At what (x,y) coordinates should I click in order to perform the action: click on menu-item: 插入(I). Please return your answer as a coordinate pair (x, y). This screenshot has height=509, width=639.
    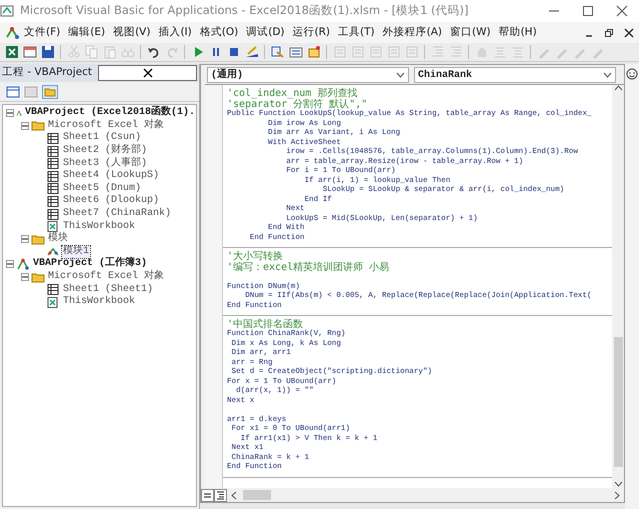
    Looking at the image, I should click on (175, 32).